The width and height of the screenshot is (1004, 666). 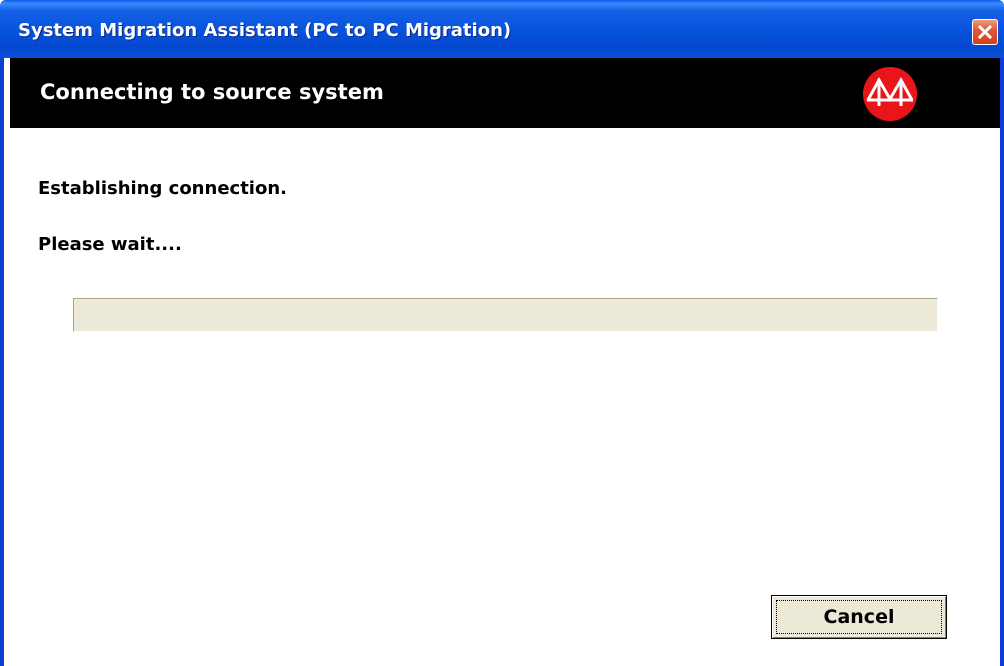 What do you see at coordinates (505, 129) in the screenshot?
I see `header-divider` at bounding box center [505, 129].